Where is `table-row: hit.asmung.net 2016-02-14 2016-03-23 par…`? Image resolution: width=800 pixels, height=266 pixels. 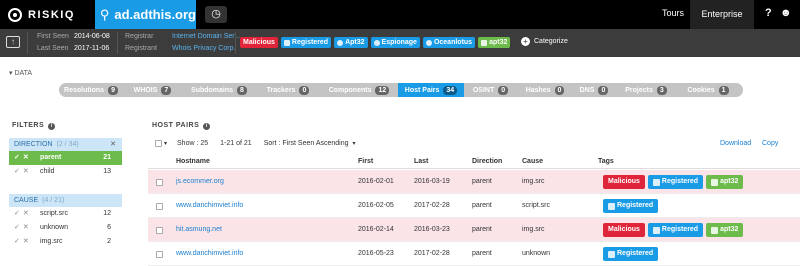 table-row: hit.asmung.net 2016-02-14 2016-03-23 par… is located at coordinates (474, 230).